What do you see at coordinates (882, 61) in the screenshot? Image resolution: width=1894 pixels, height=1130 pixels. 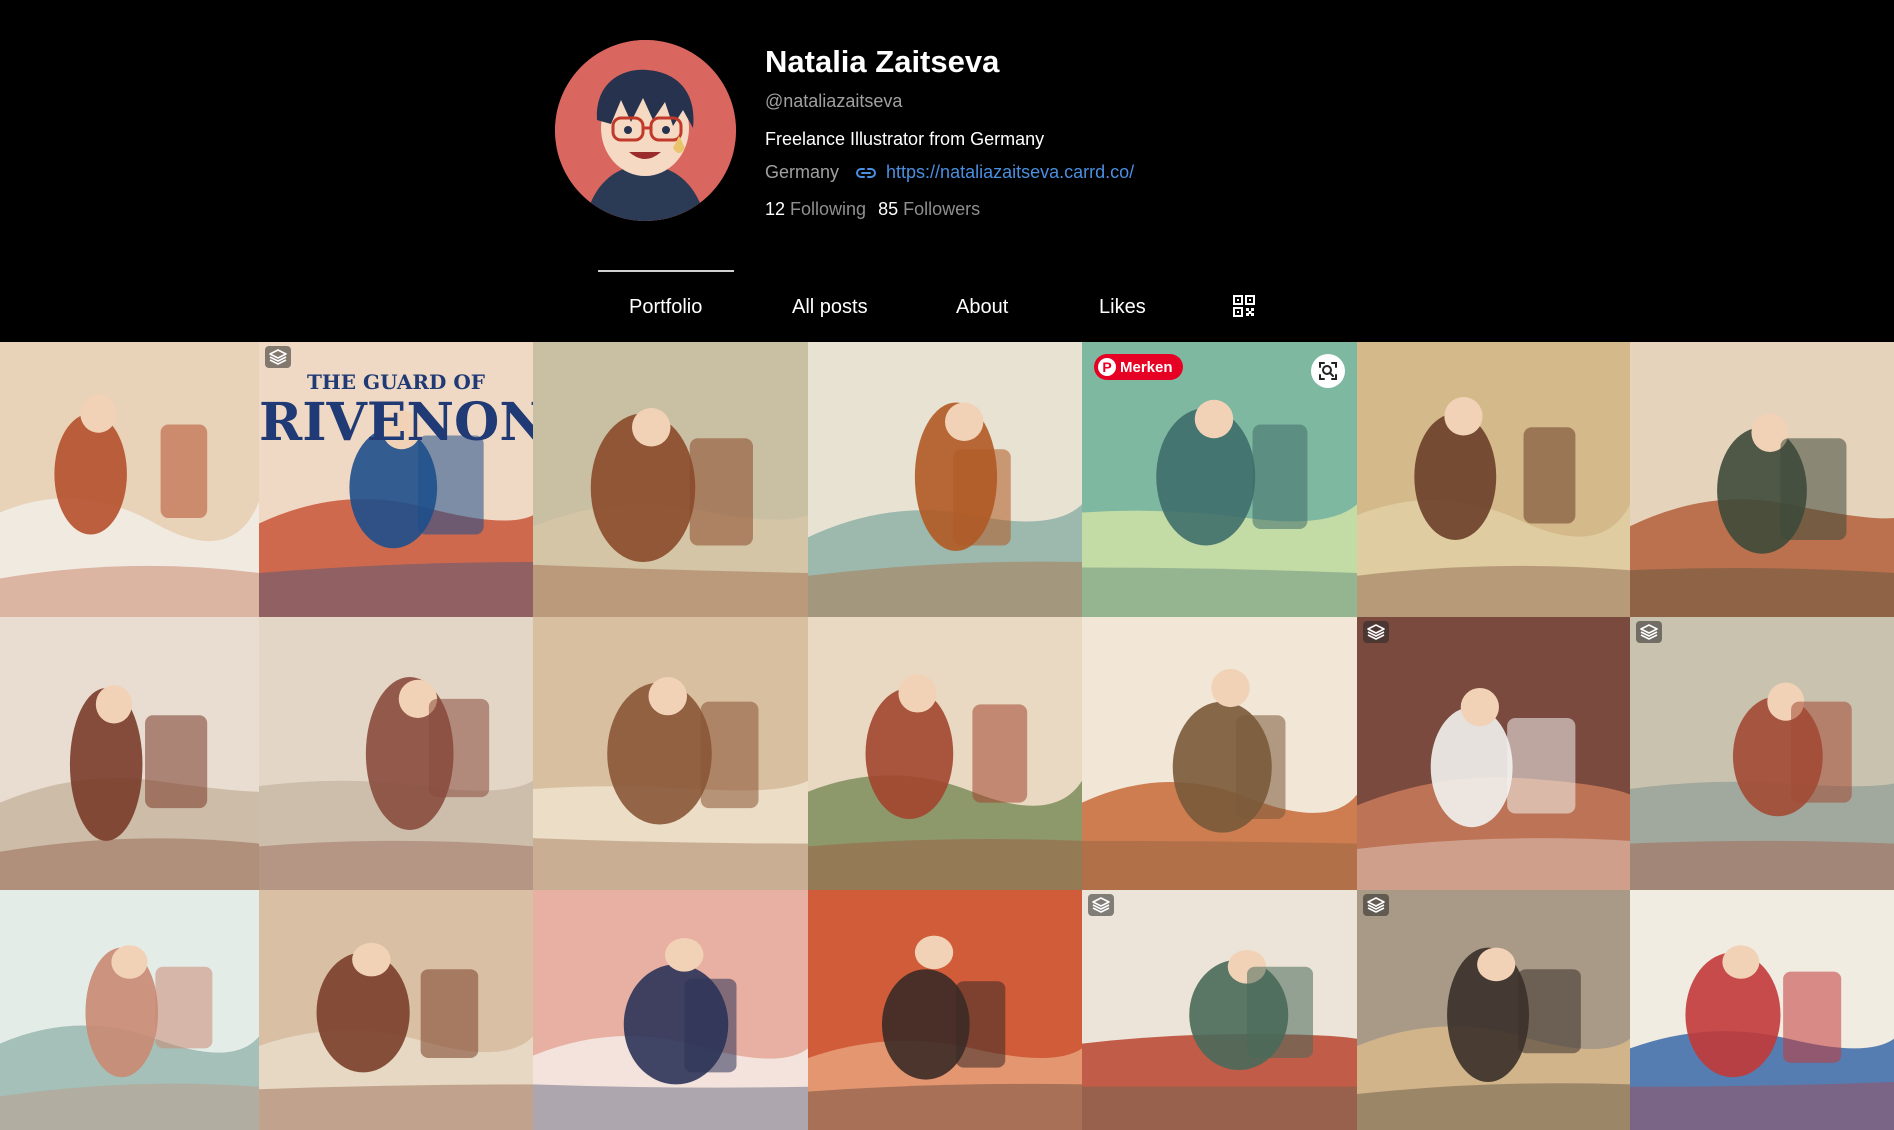 I see `display-name: Natalia Zaitseva` at bounding box center [882, 61].